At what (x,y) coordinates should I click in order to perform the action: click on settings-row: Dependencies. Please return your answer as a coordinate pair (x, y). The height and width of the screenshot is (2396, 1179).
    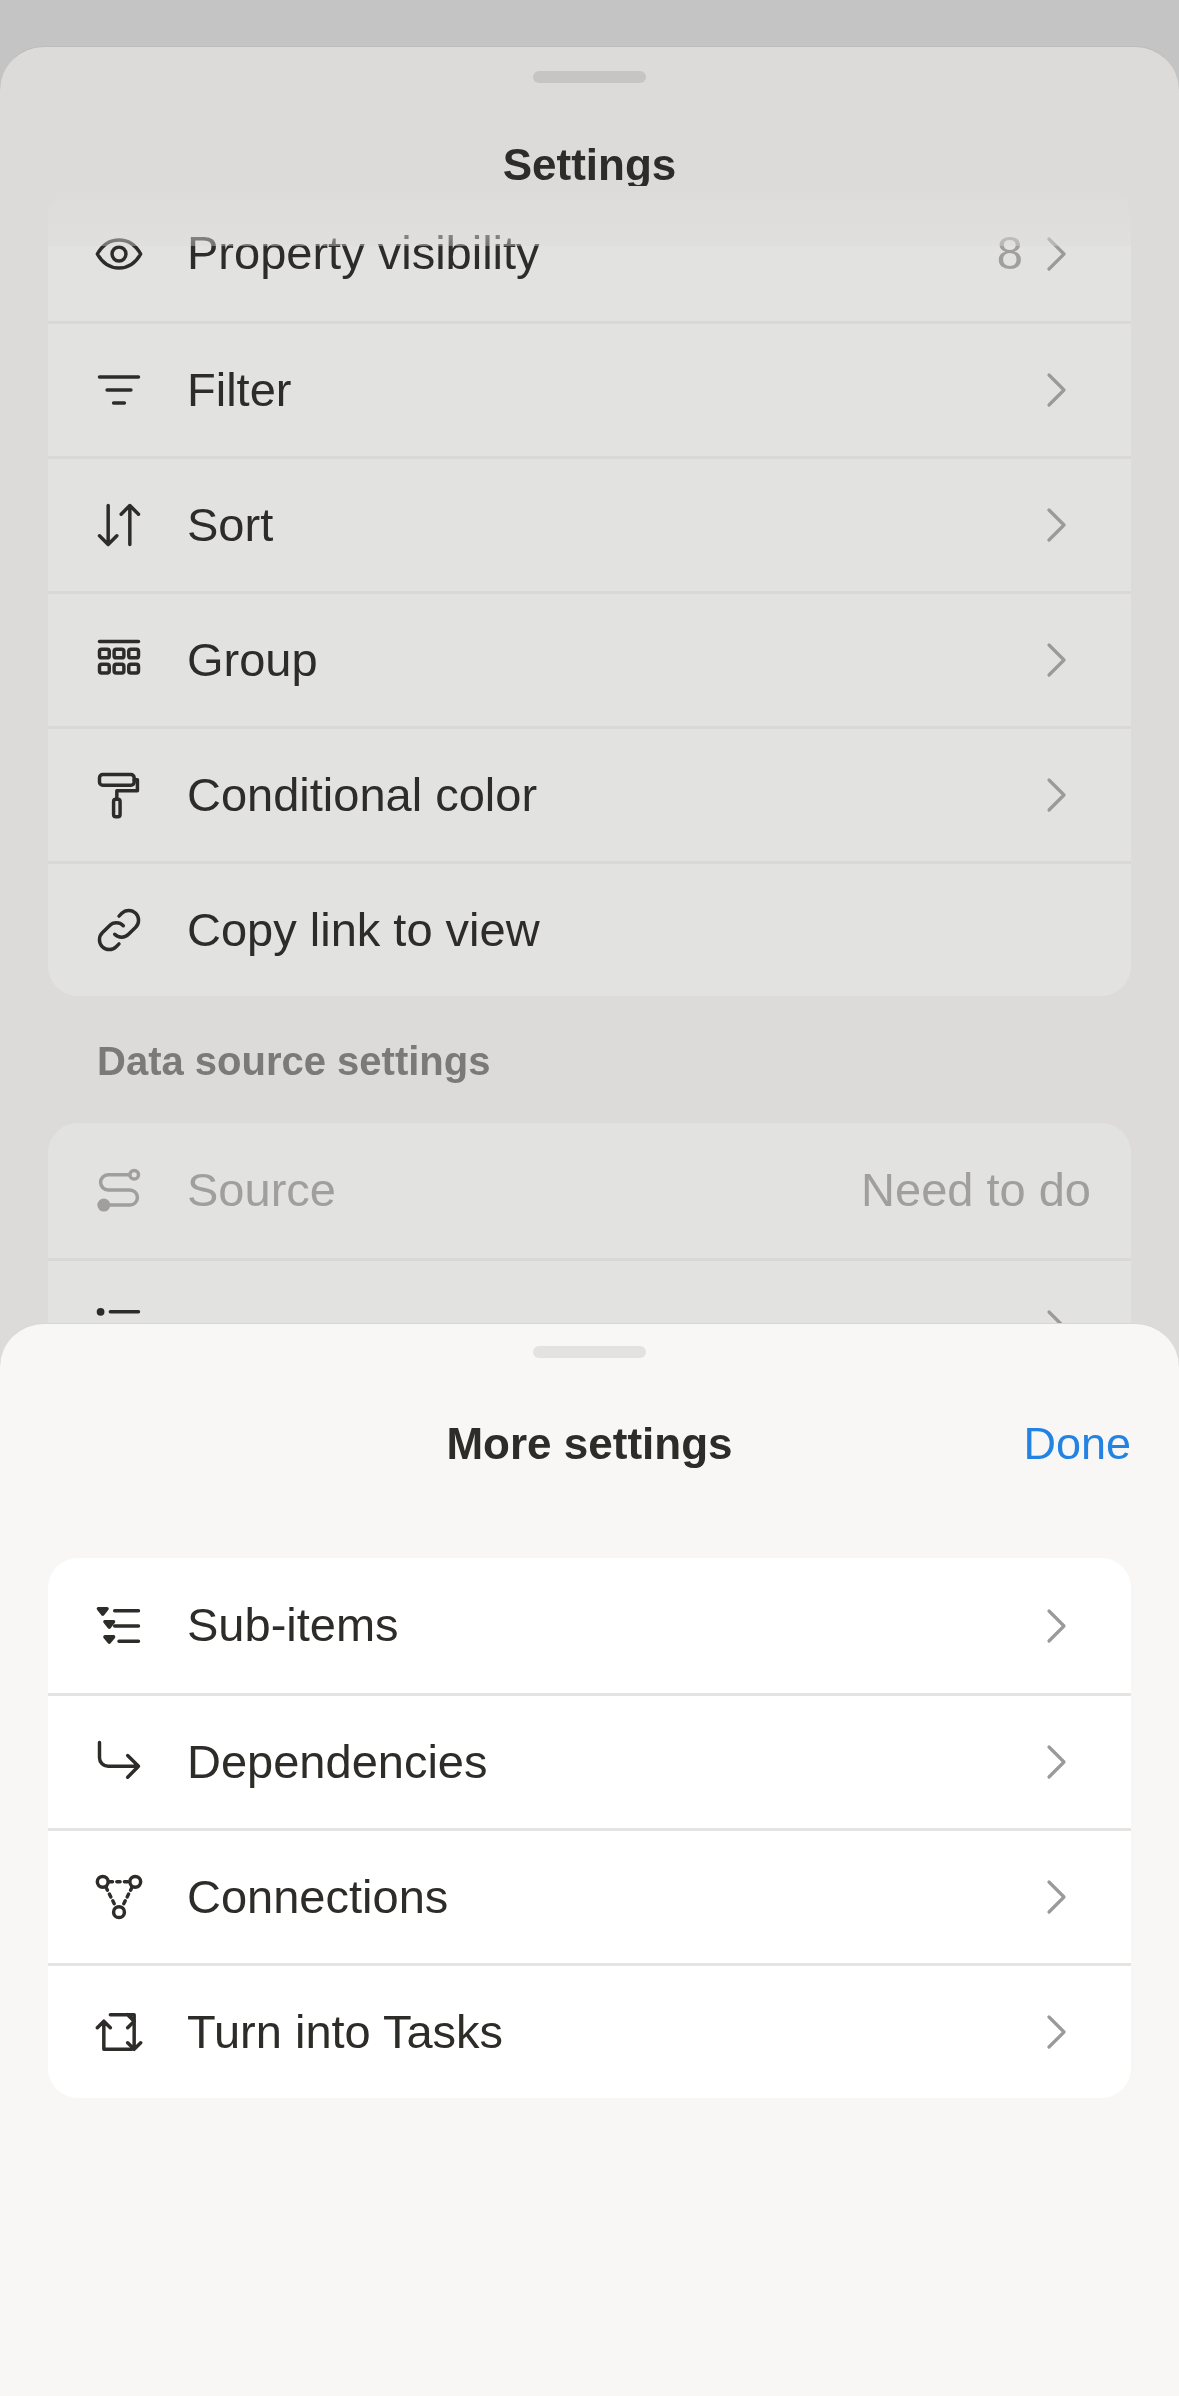
    Looking at the image, I should click on (589, 1760).